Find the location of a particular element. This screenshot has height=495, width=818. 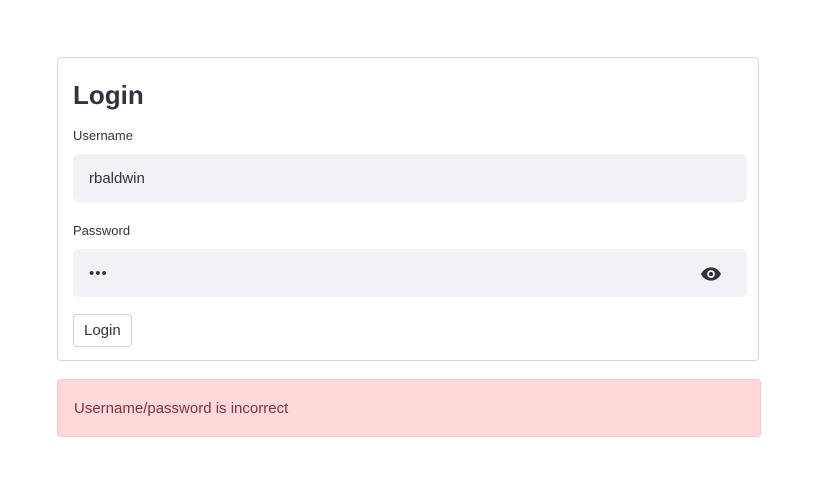

error-message: Username/password is incorrect is located at coordinates (181, 408).